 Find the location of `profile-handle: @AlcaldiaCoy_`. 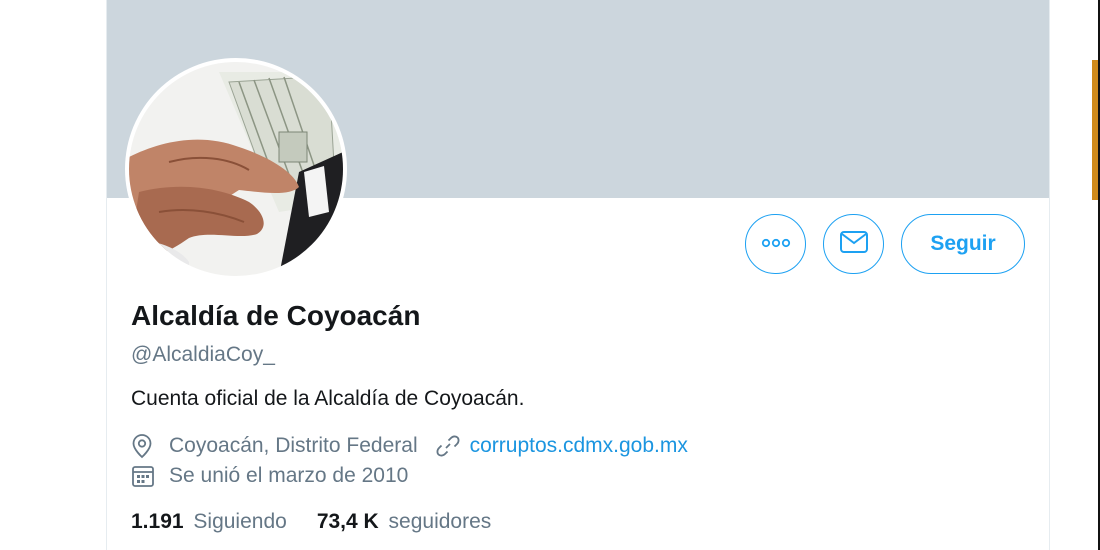

profile-handle: @AlcaldiaCoy_ is located at coordinates (203, 354).